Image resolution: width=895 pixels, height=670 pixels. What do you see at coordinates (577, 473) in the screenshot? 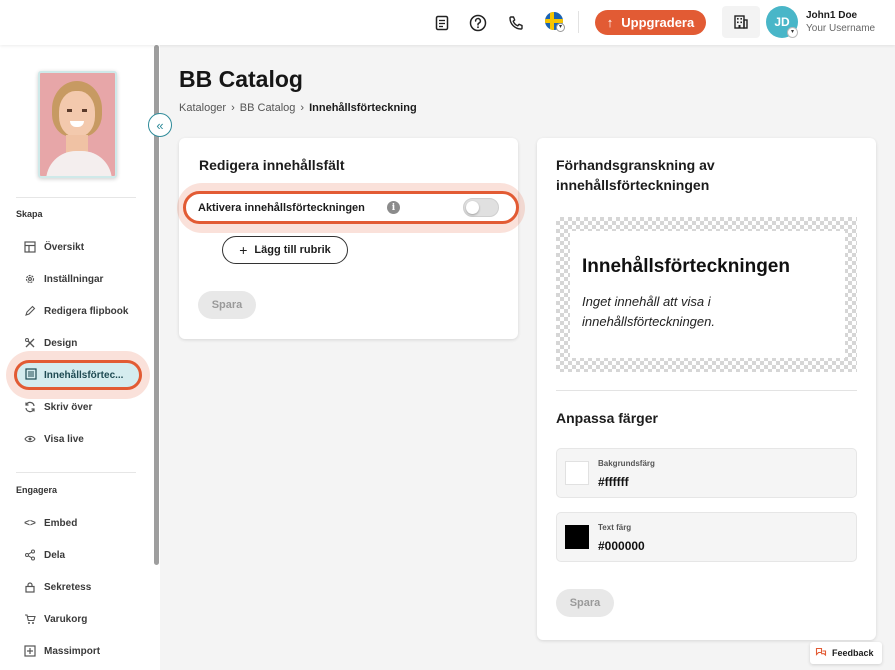
I see `background-color-swatch` at bounding box center [577, 473].